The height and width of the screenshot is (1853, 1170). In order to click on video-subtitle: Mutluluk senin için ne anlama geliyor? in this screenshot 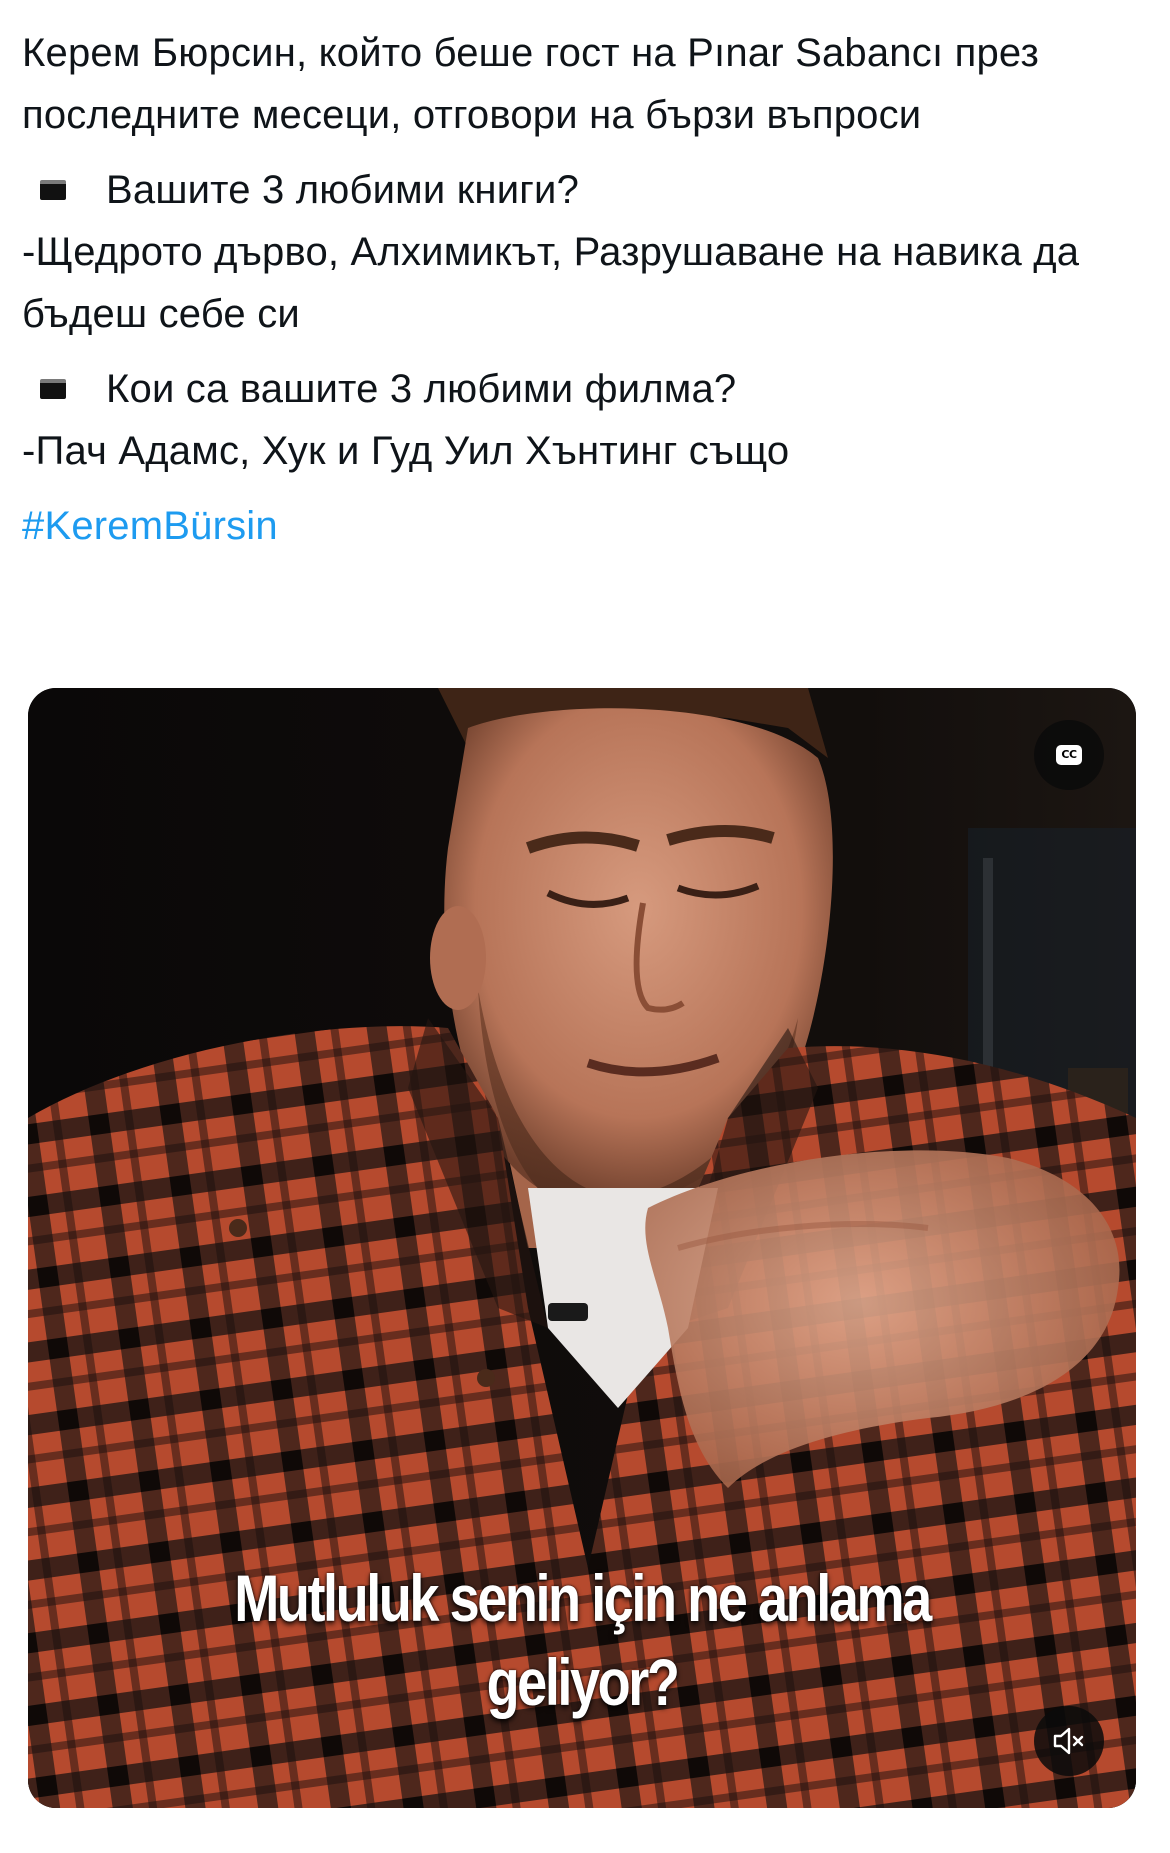, I will do `click(583, 1640)`.